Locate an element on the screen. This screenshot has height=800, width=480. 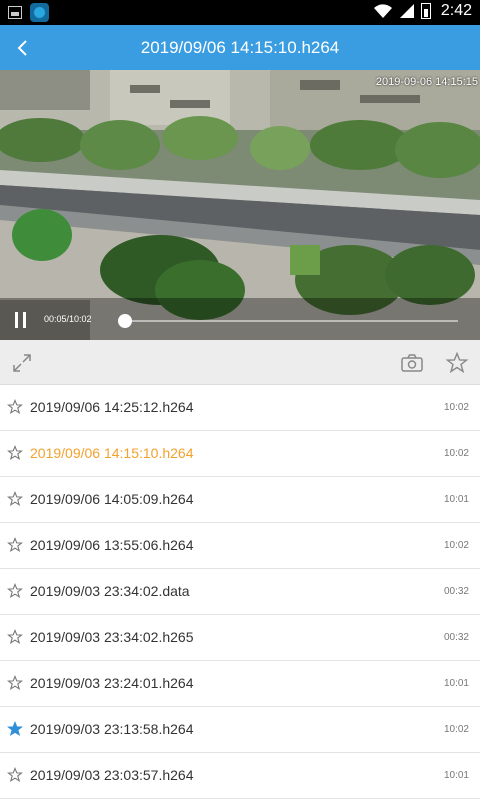
signal-icon is located at coordinates (406, 11).